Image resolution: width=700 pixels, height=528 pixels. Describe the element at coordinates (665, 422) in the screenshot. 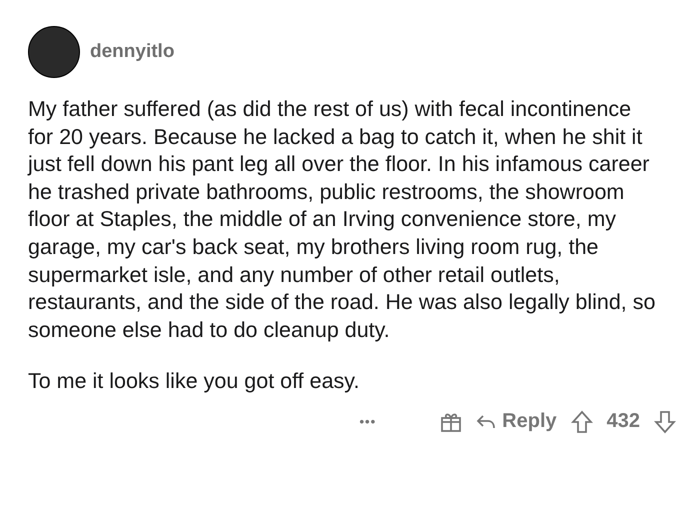

I see `downvote-icon` at that location.